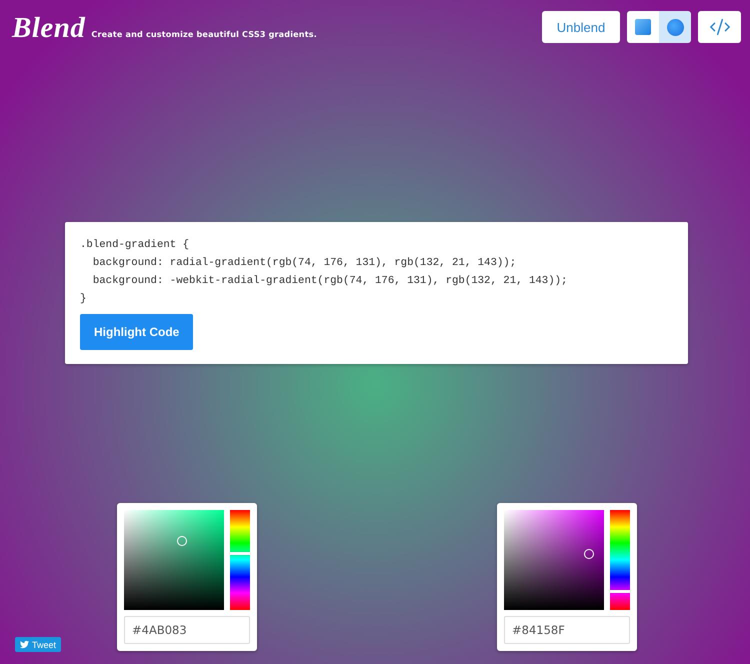 The height and width of the screenshot is (664, 750). I want to click on hex-input: #84158F, so click(567, 630).